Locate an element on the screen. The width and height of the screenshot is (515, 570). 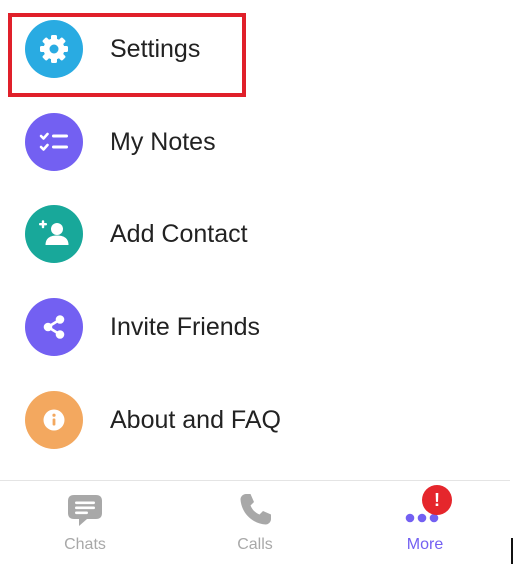
share-icon is located at coordinates (54, 327).